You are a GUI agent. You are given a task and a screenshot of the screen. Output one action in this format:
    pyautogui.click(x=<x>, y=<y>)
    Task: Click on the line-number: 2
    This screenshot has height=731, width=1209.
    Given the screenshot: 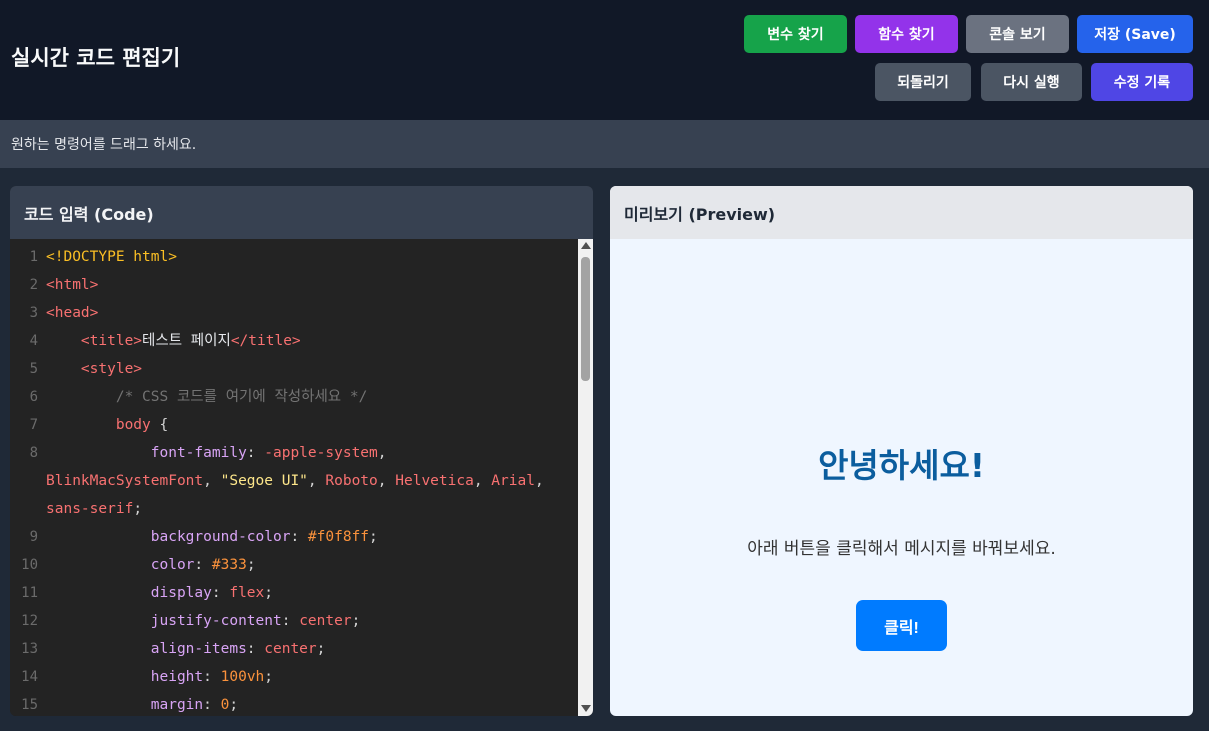 What is the action you would take?
    pyautogui.click(x=33, y=285)
    